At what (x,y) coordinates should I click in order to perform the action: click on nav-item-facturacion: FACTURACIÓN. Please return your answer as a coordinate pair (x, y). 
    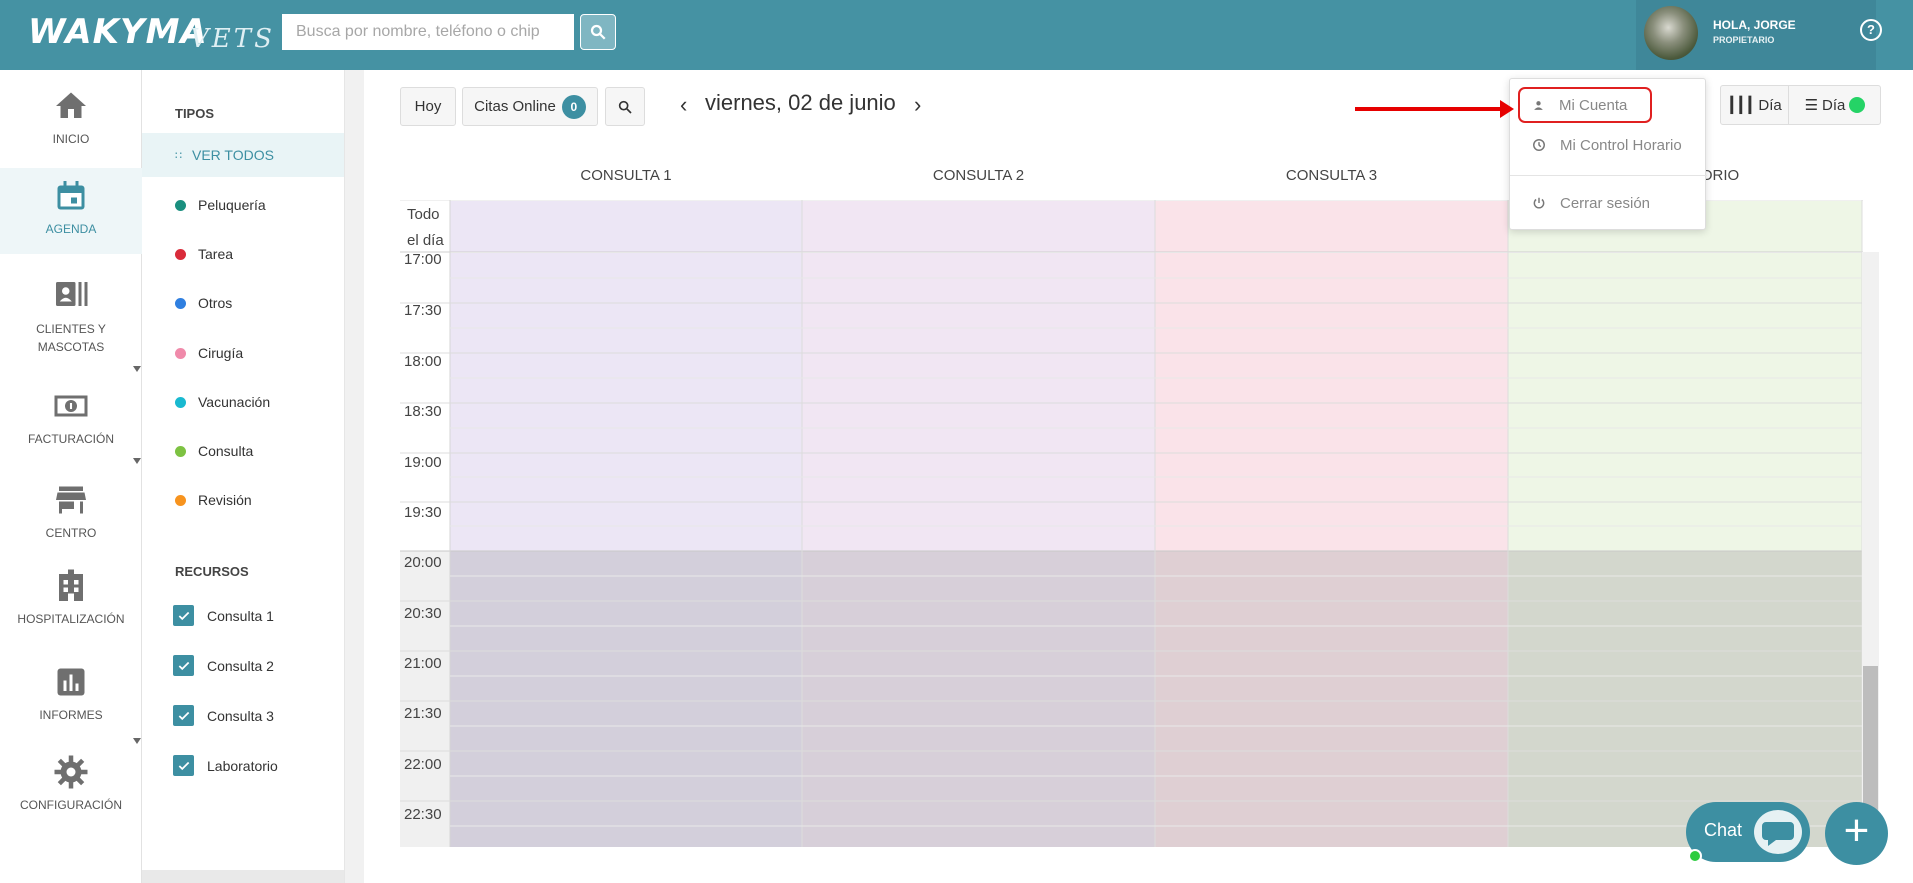
    Looking at the image, I should click on (71, 428).